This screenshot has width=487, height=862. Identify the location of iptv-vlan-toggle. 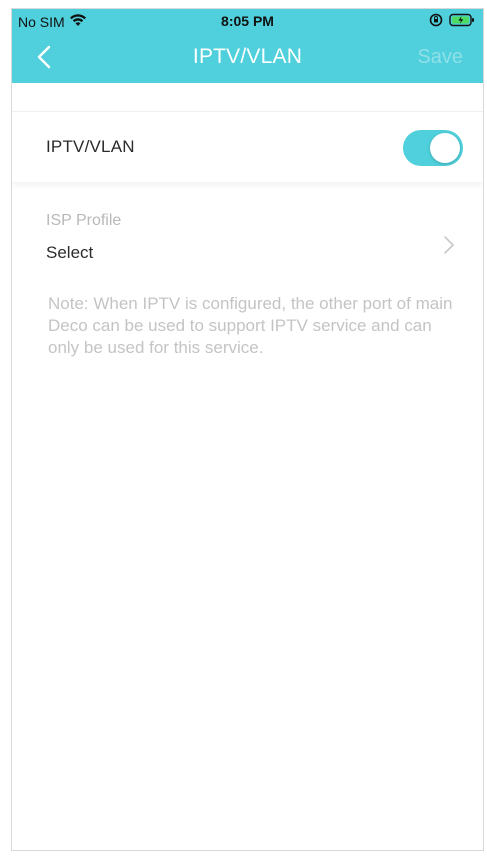
(433, 148).